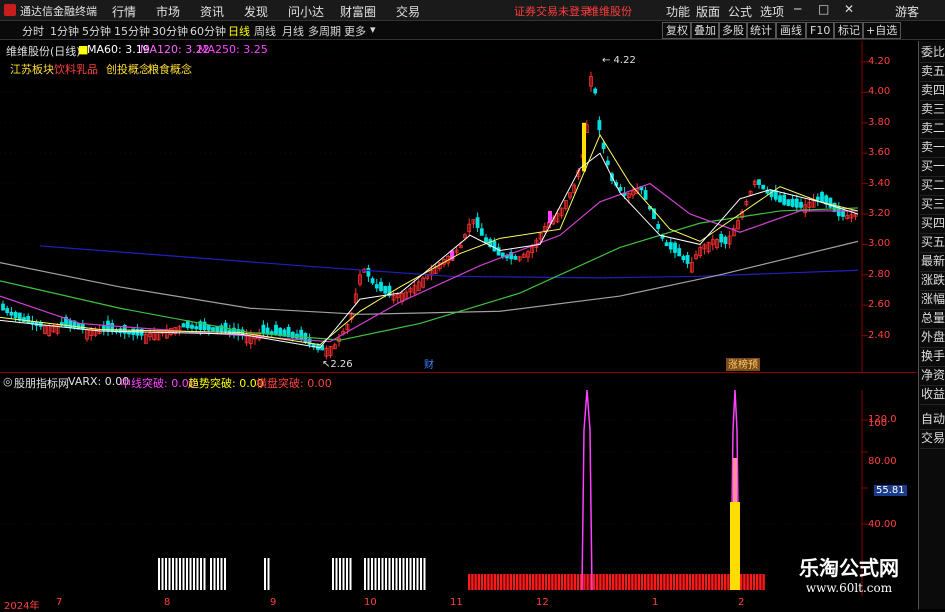 The height and width of the screenshot is (612, 945). What do you see at coordinates (741, 602) in the screenshot?
I see `date-tick: 2` at bounding box center [741, 602].